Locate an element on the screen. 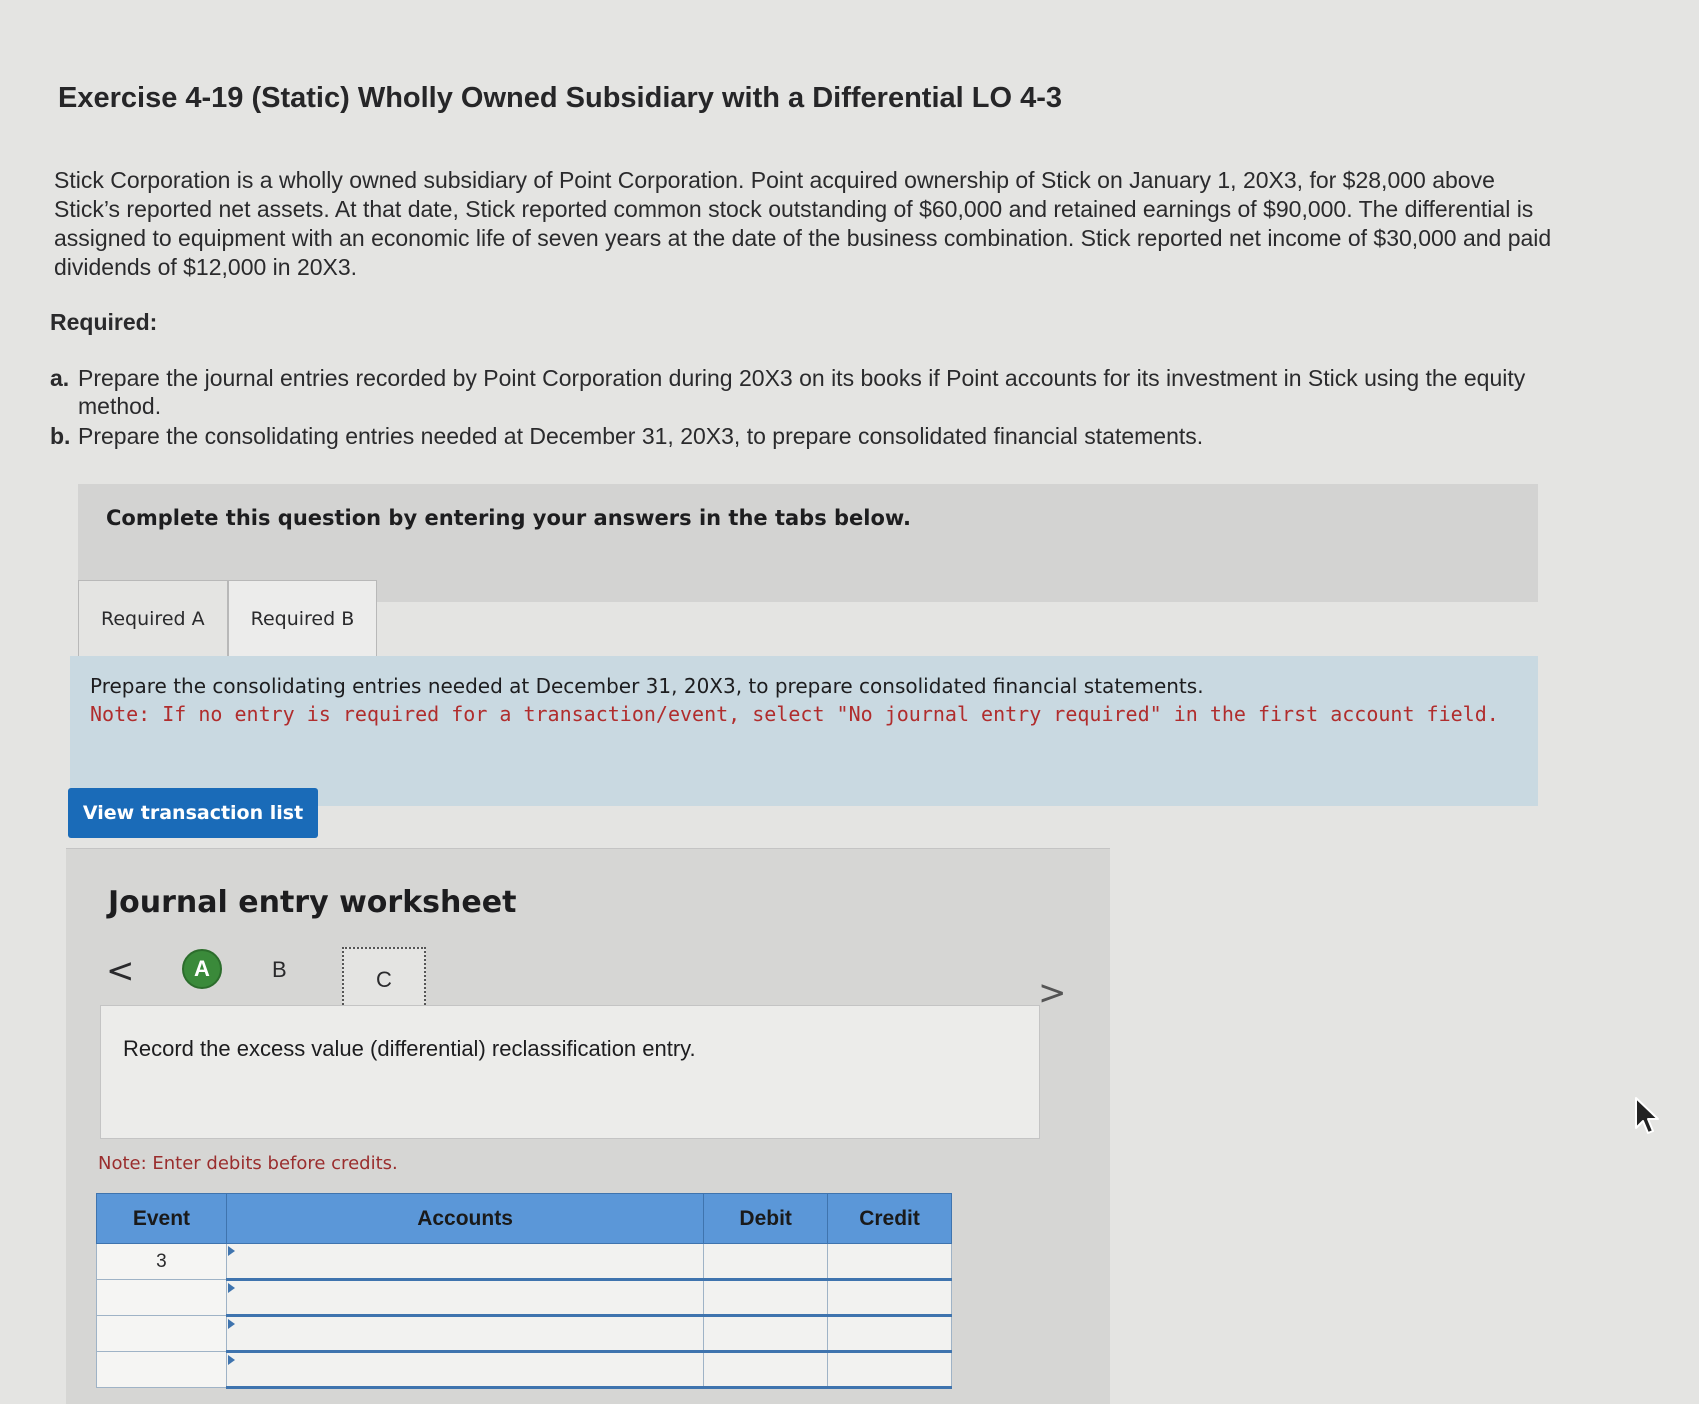 The height and width of the screenshot is (1404, 1699). chevron-left-icon: < is located at coordinates (120, 971).